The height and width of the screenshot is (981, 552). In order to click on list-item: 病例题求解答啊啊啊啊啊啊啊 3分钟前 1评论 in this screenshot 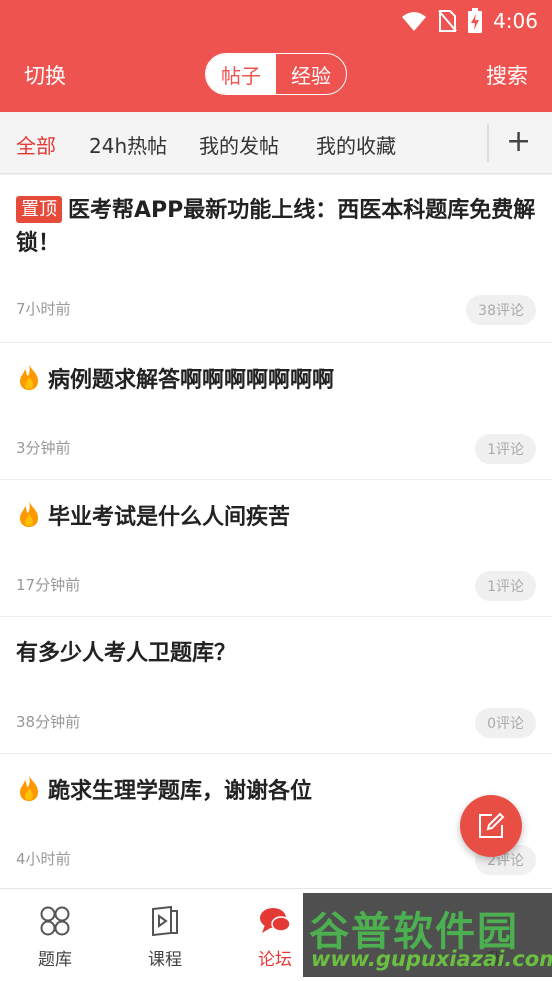, I will do `click(276, 411)`.